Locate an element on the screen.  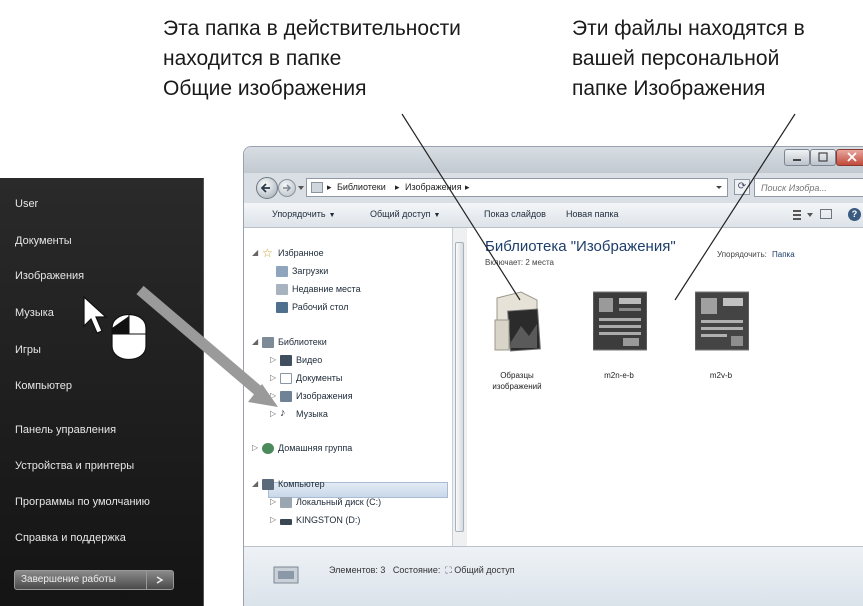
state-value: Общий доступ is located at coordinates (484, 570).